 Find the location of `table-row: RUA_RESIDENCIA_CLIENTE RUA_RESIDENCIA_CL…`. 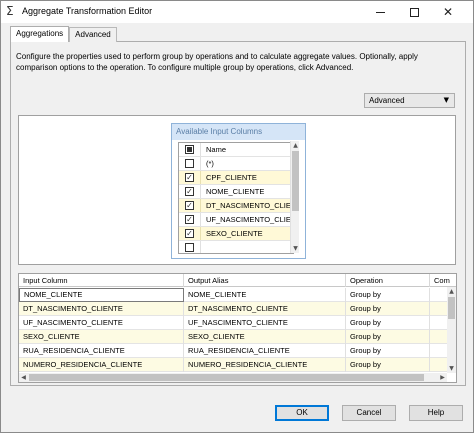

table-row: RUA_RESIDENCIA_CLIENTE RUA_RESIDENCIA_CL… is located at coordinates (233, 351).